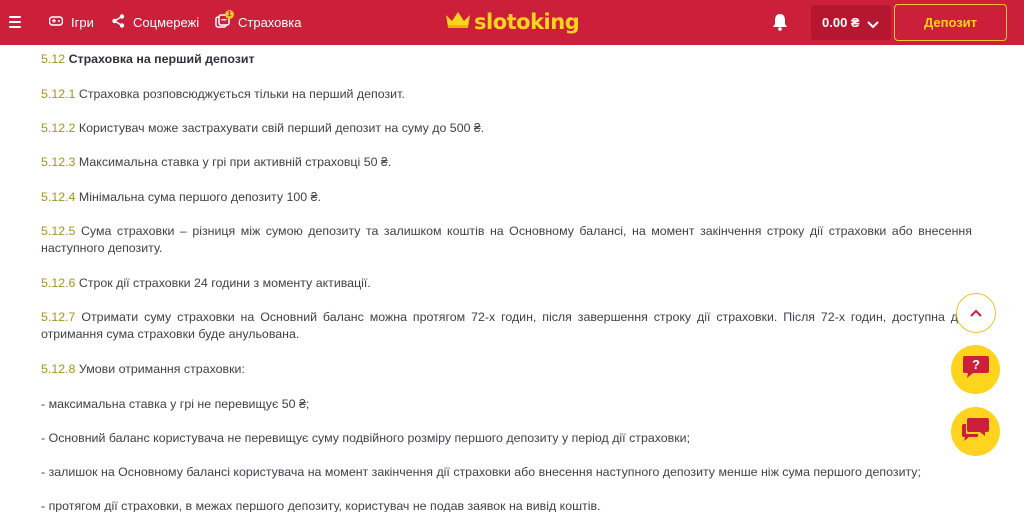  I want to click on clause-number: 5.12.8, so click(58, 369).